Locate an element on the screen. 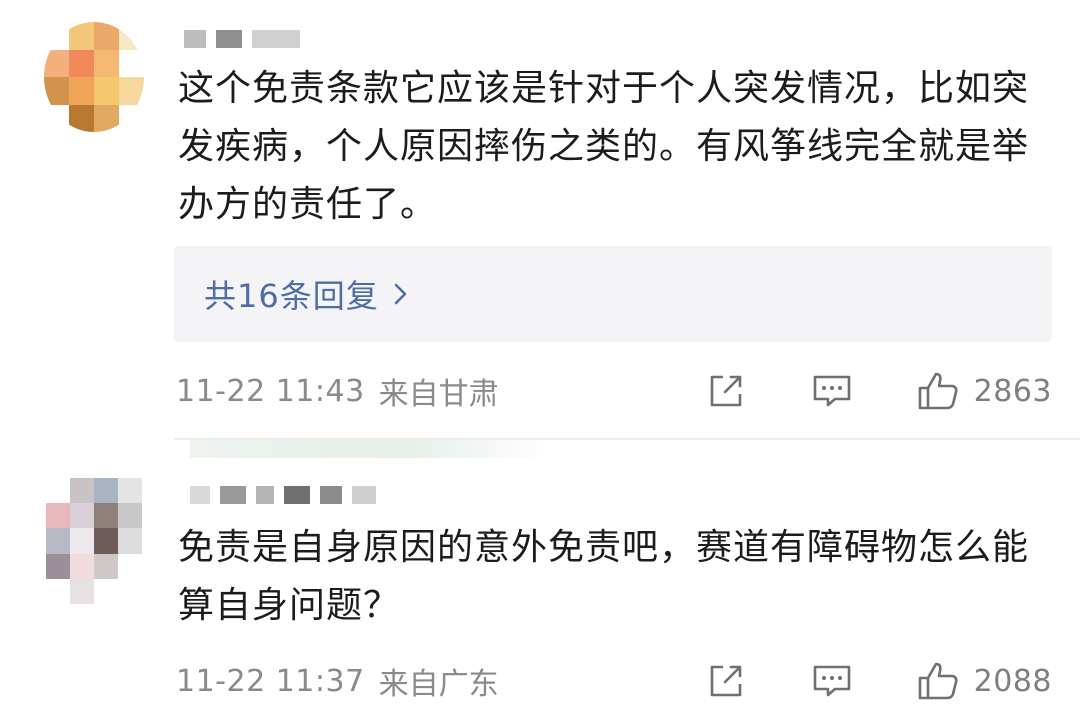 The image size is (1080, 722). location: 来自广东 is located at coordinates (438, 684).